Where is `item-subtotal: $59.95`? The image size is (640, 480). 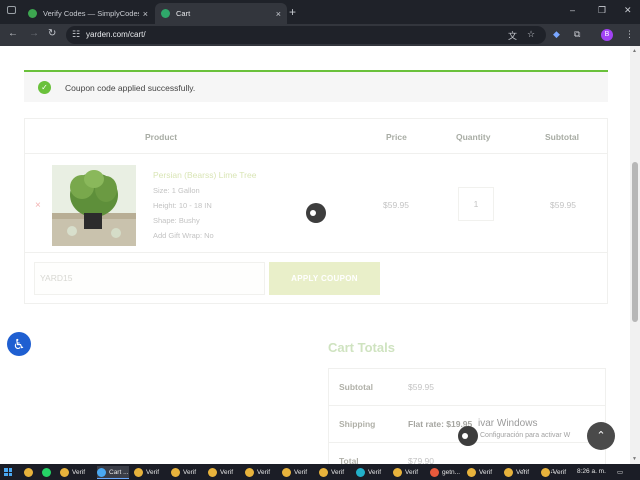 item-subtotal: $59.95 is located at coordinates (563, 205).